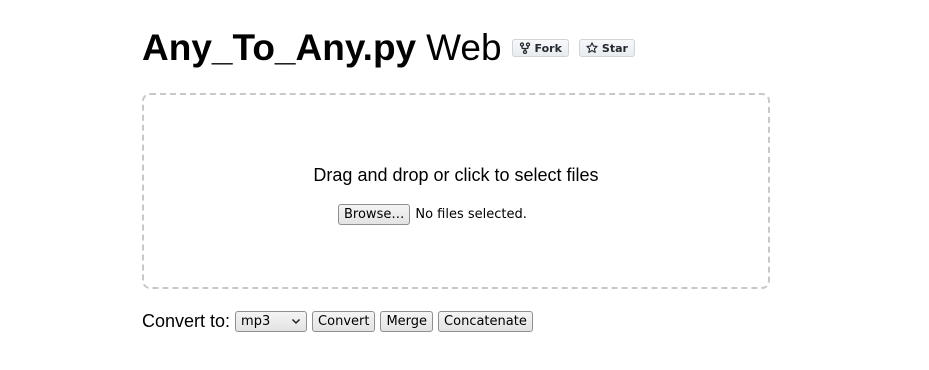 The width and height of the screenshot is (929, 370). What do you see at coordinates (256, 321) in the screenshot?
I see `format-select-value: mp3` at bounding box center [256, 321].